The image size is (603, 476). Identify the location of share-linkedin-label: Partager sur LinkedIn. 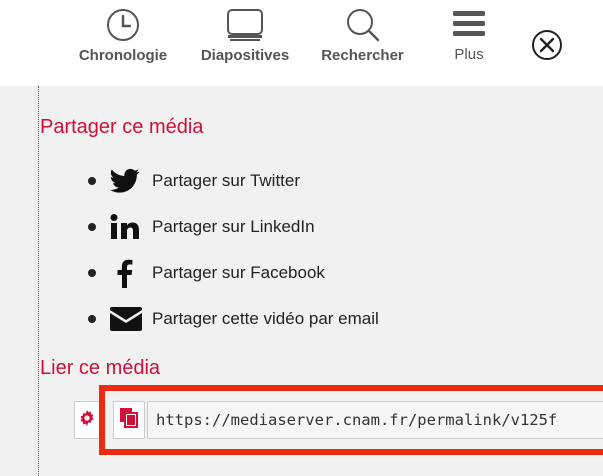
(233, 226).